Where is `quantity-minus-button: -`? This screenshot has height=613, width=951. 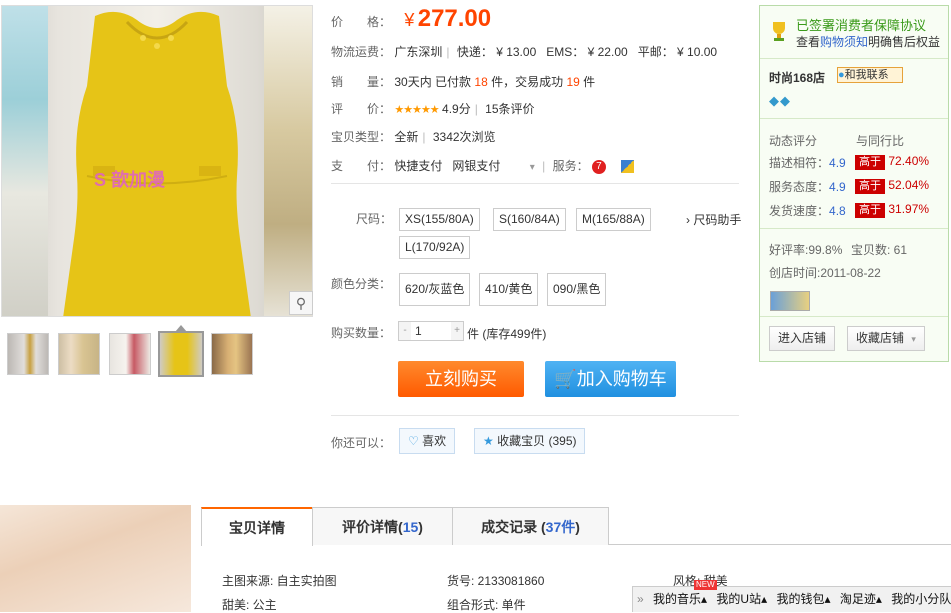 quantity-minus-button: - is located at coordinates (405, 331).